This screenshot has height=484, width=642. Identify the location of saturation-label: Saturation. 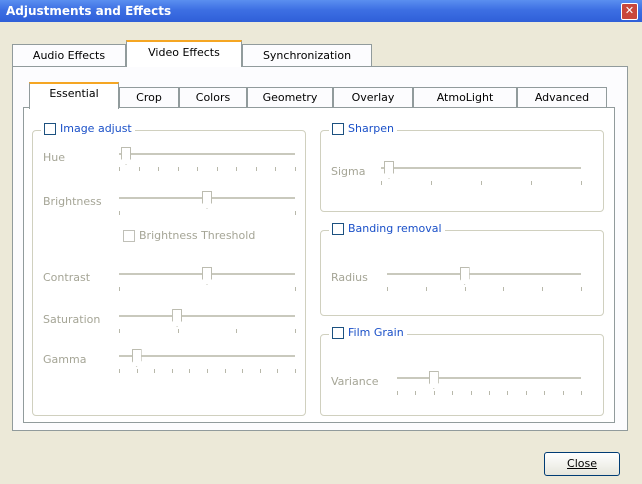
(72, 319).